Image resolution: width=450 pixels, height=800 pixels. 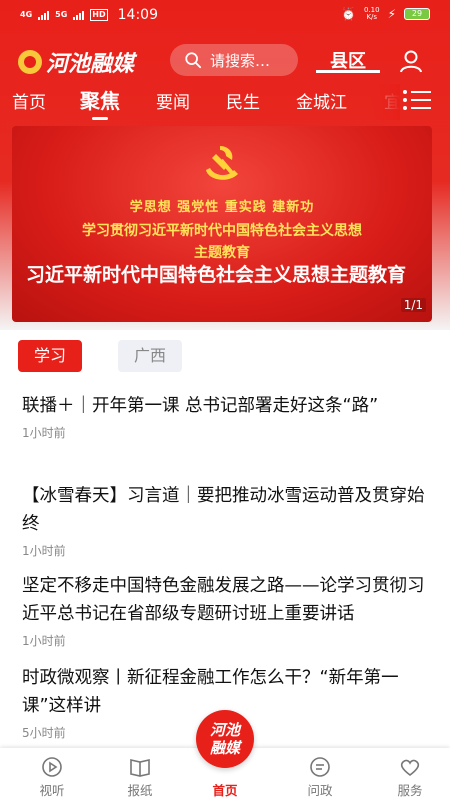 I want to click on app-logo: 河池融媒, so click(x=76, y=62).